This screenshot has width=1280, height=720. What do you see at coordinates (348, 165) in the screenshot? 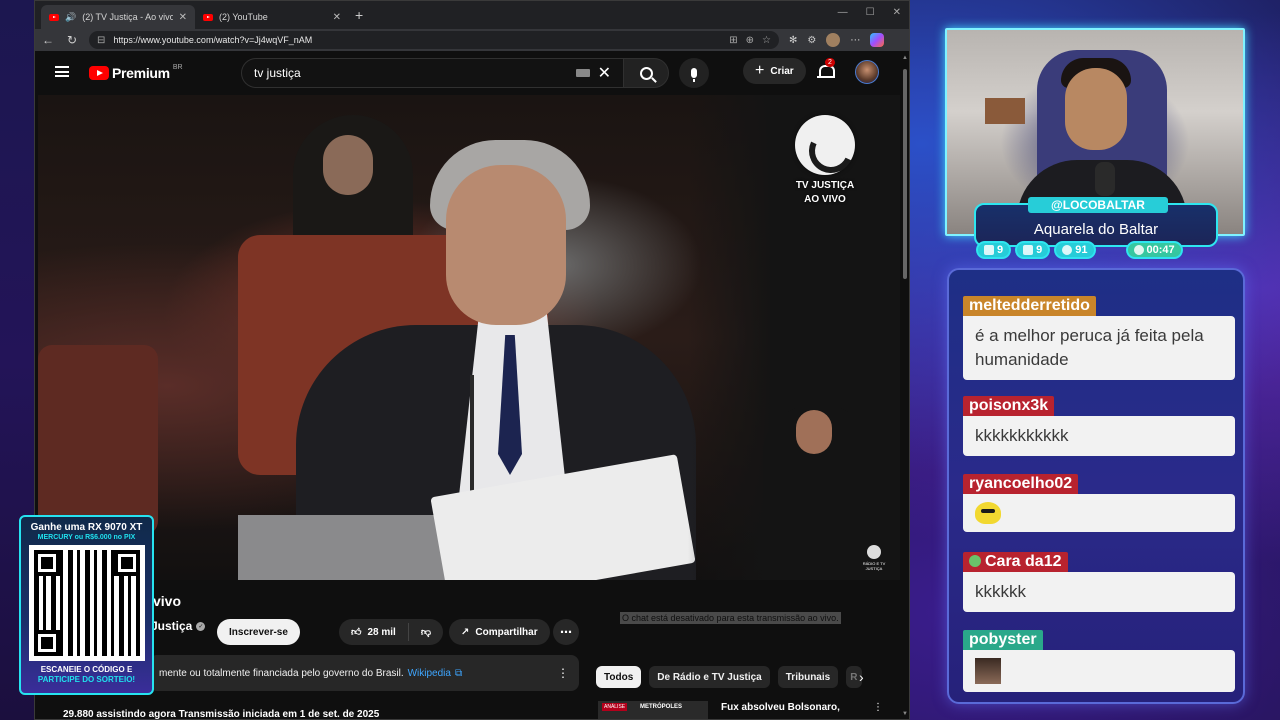
I see `video-scene-background-face` at bounding box center [348, 165].